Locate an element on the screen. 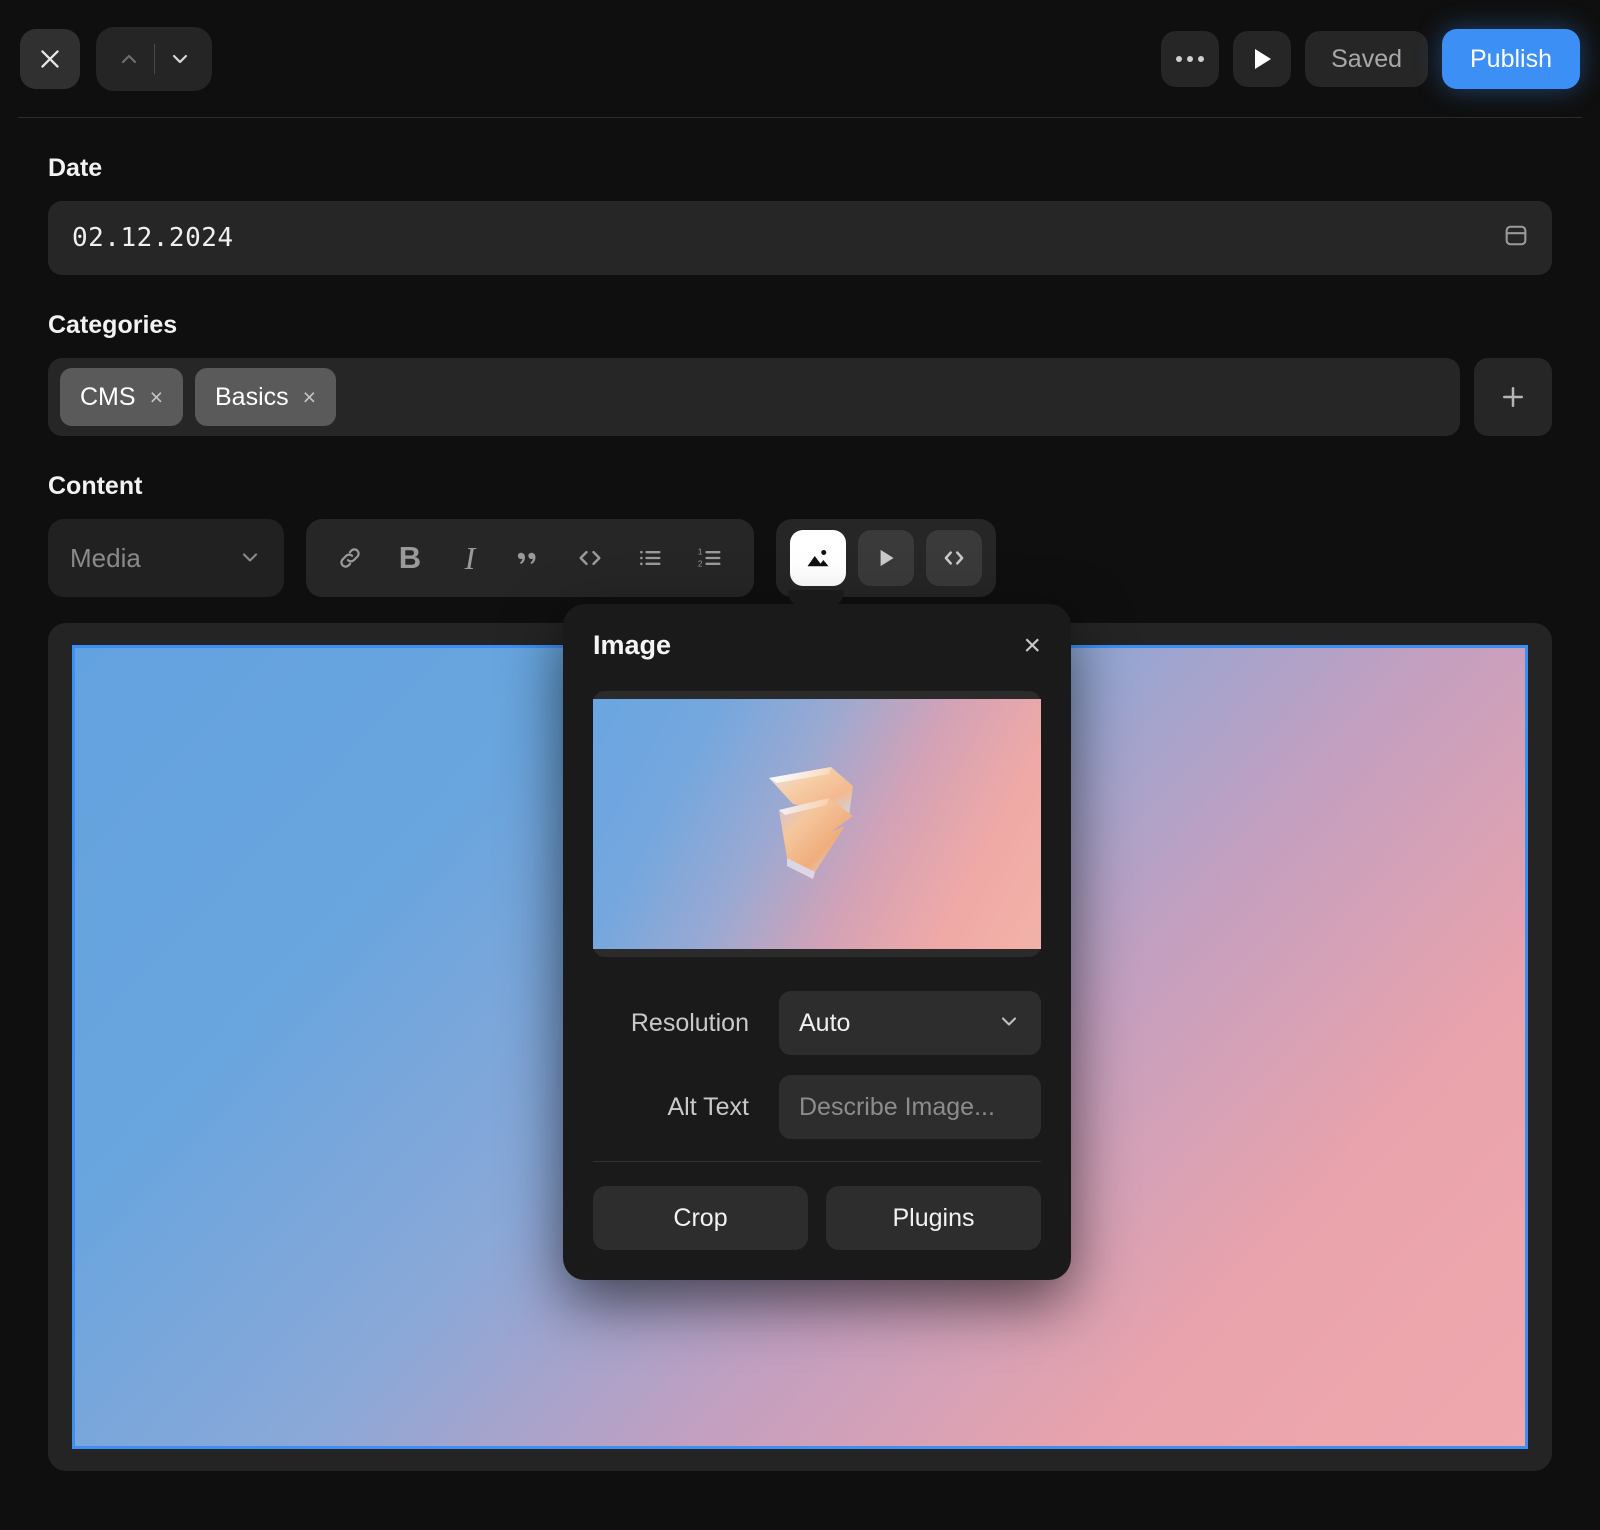 Image resolution: width=1600 pixels, height=1530 pixels. calendar-icon is located at coordinates (1516, 235).